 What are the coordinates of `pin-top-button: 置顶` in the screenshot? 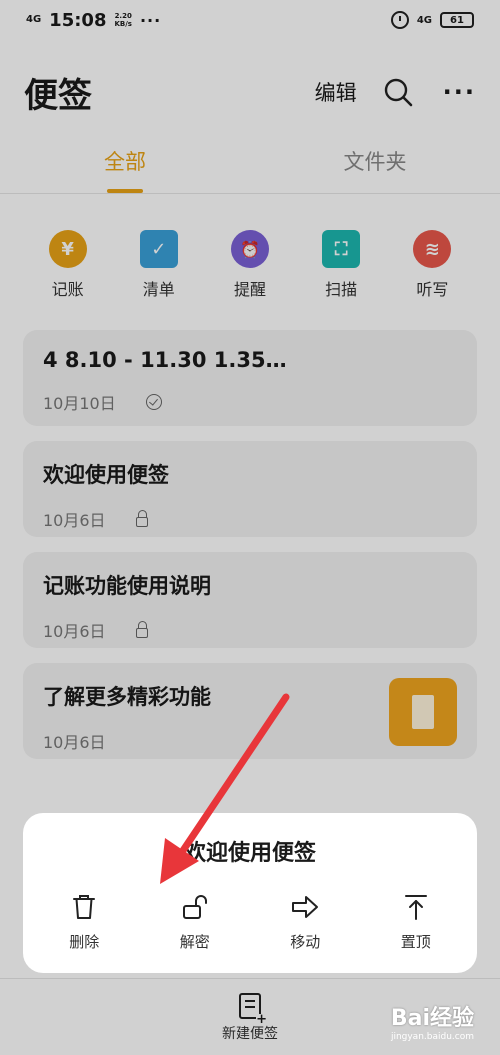 It's located at (416, 922).